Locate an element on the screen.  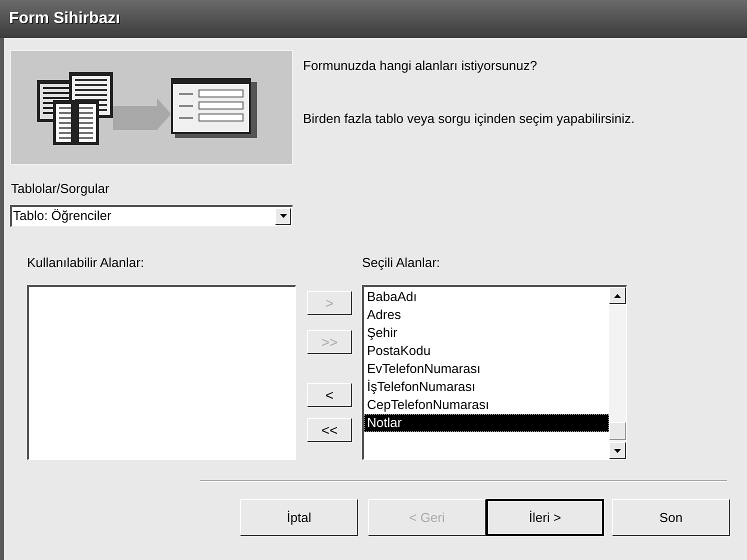
available-fields-label: Kullanılabilir Alanlar: is located at coordinates (85, 263).